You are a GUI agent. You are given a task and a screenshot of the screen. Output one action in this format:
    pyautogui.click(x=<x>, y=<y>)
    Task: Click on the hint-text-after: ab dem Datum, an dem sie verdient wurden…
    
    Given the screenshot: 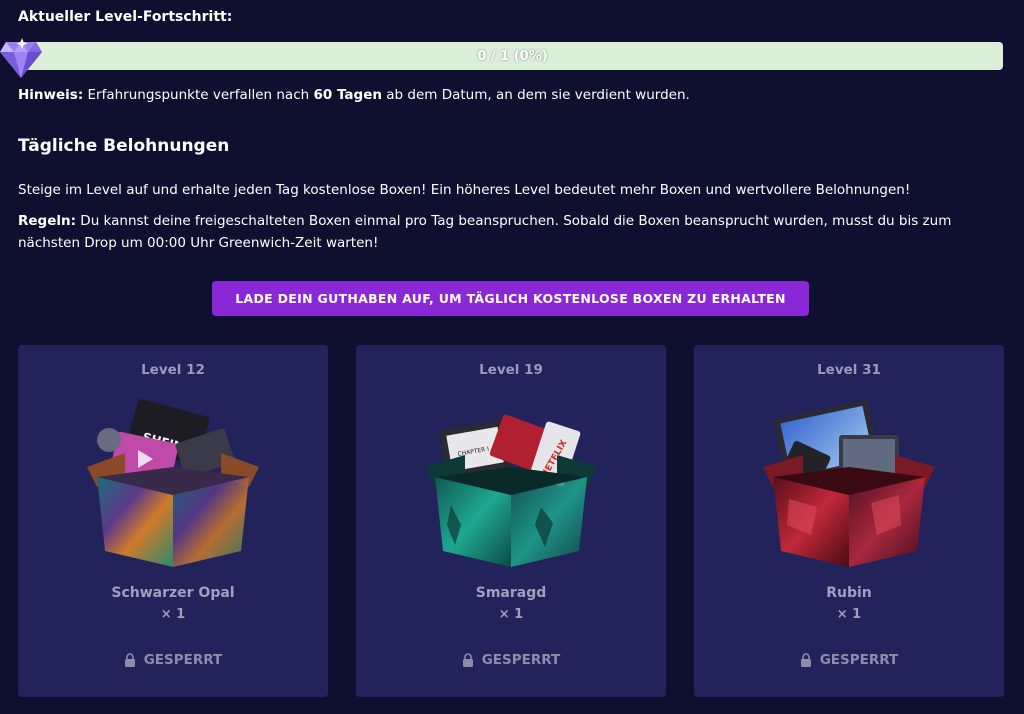 What is the action you would take?
    pyautogui.click(x=535, y=95)
    